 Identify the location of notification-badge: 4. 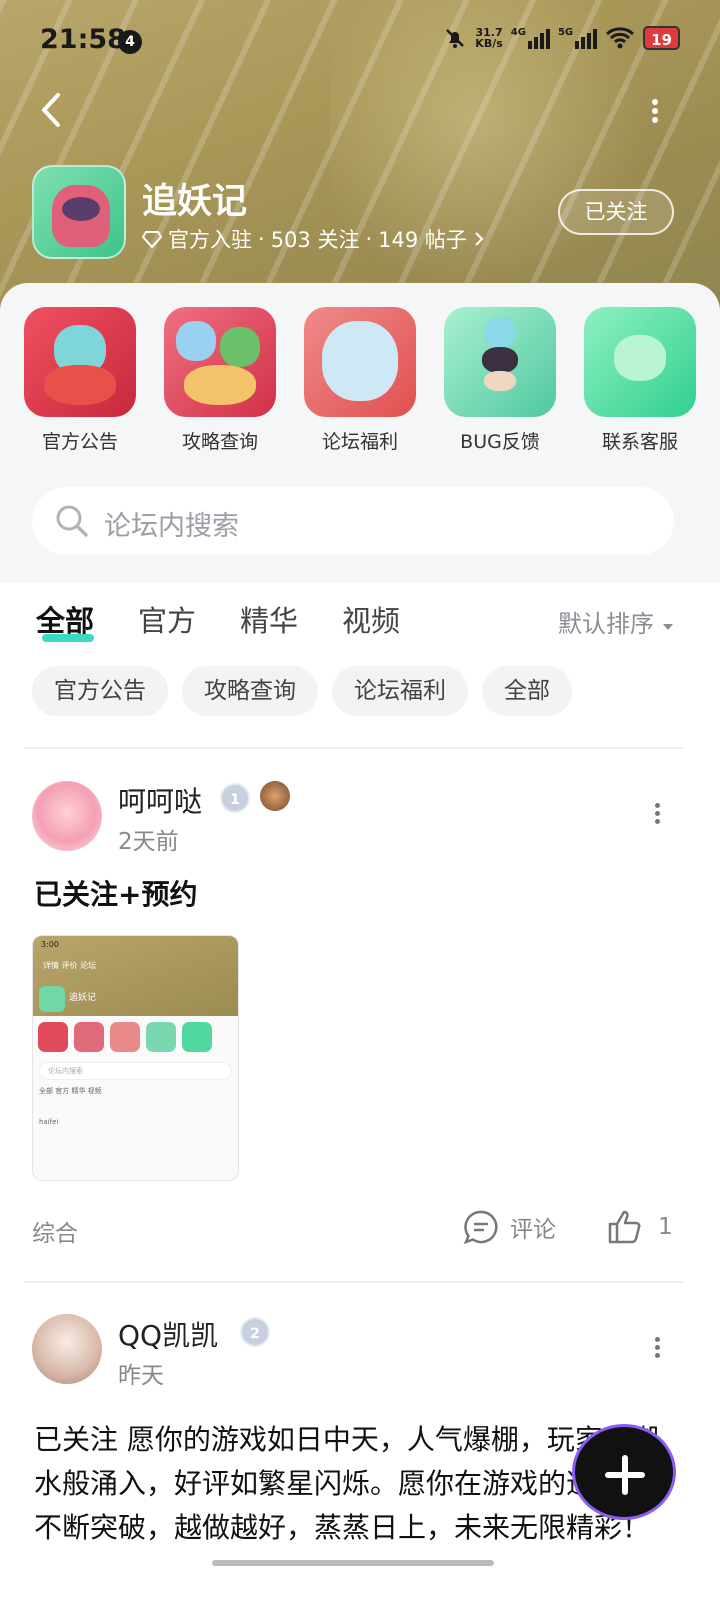
(130, 42).